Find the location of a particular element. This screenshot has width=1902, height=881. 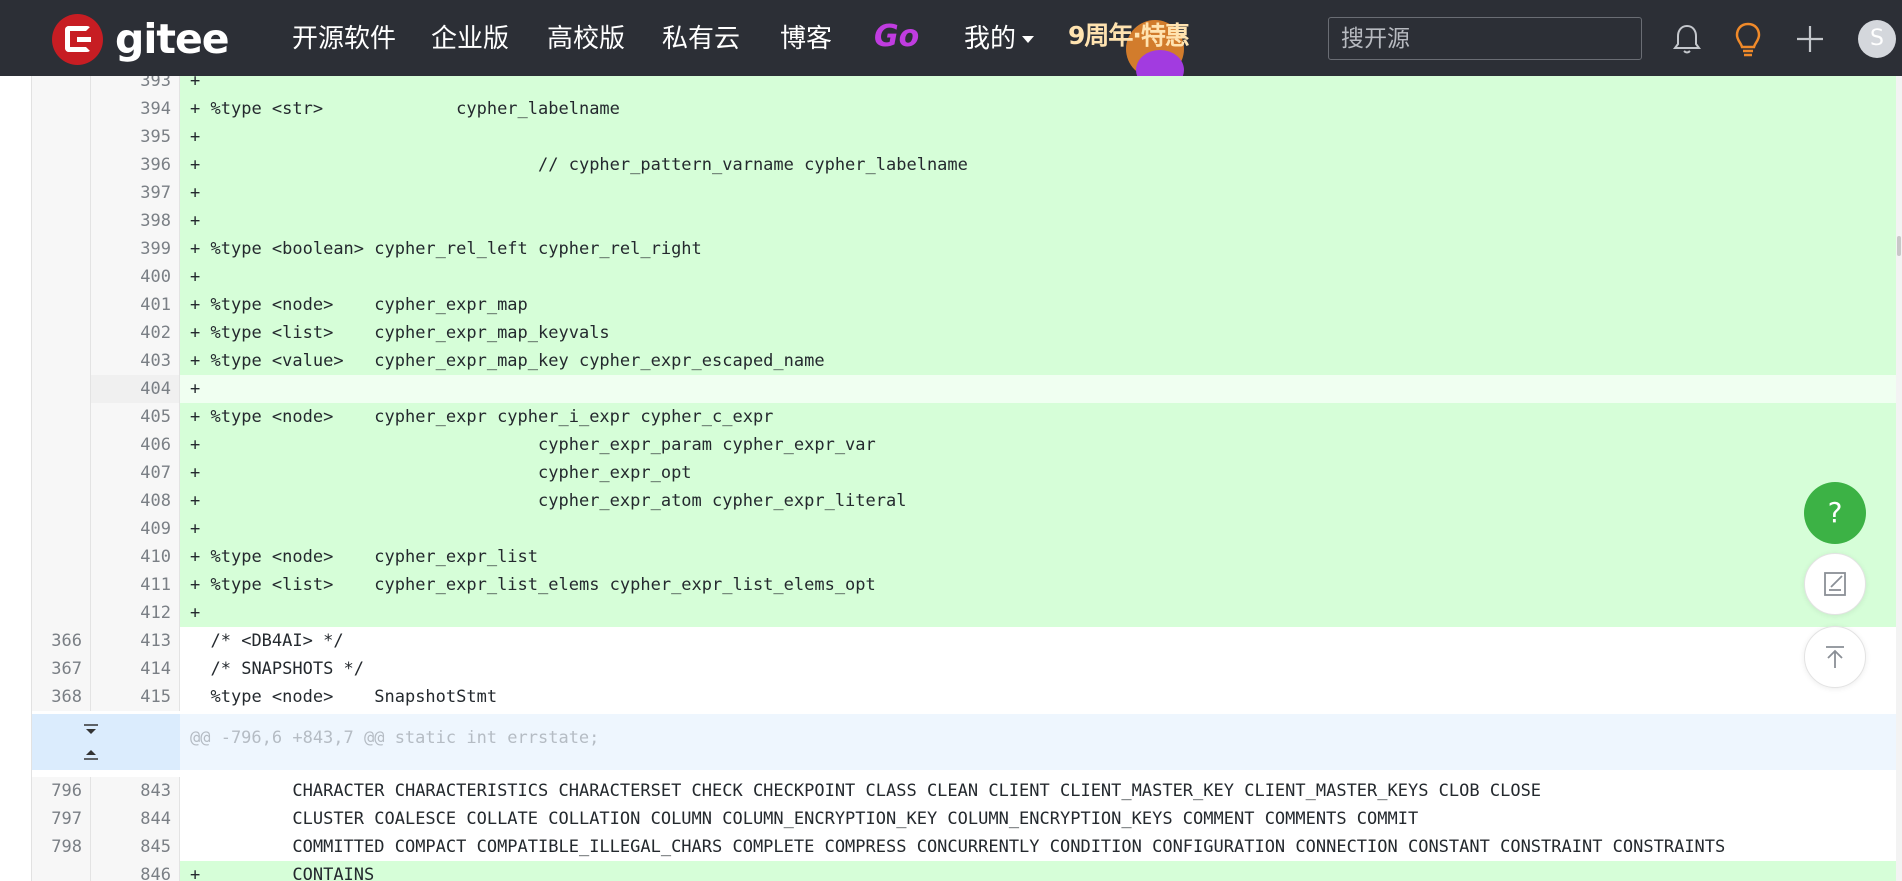

code-line: + is located at coordinates (1040, 613).